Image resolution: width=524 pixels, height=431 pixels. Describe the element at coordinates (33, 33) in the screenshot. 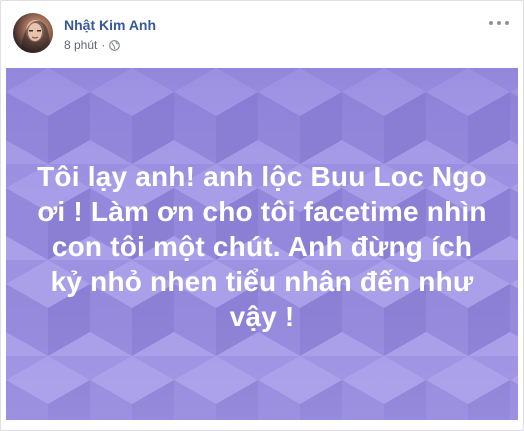

I see `author-avatar` at that location.